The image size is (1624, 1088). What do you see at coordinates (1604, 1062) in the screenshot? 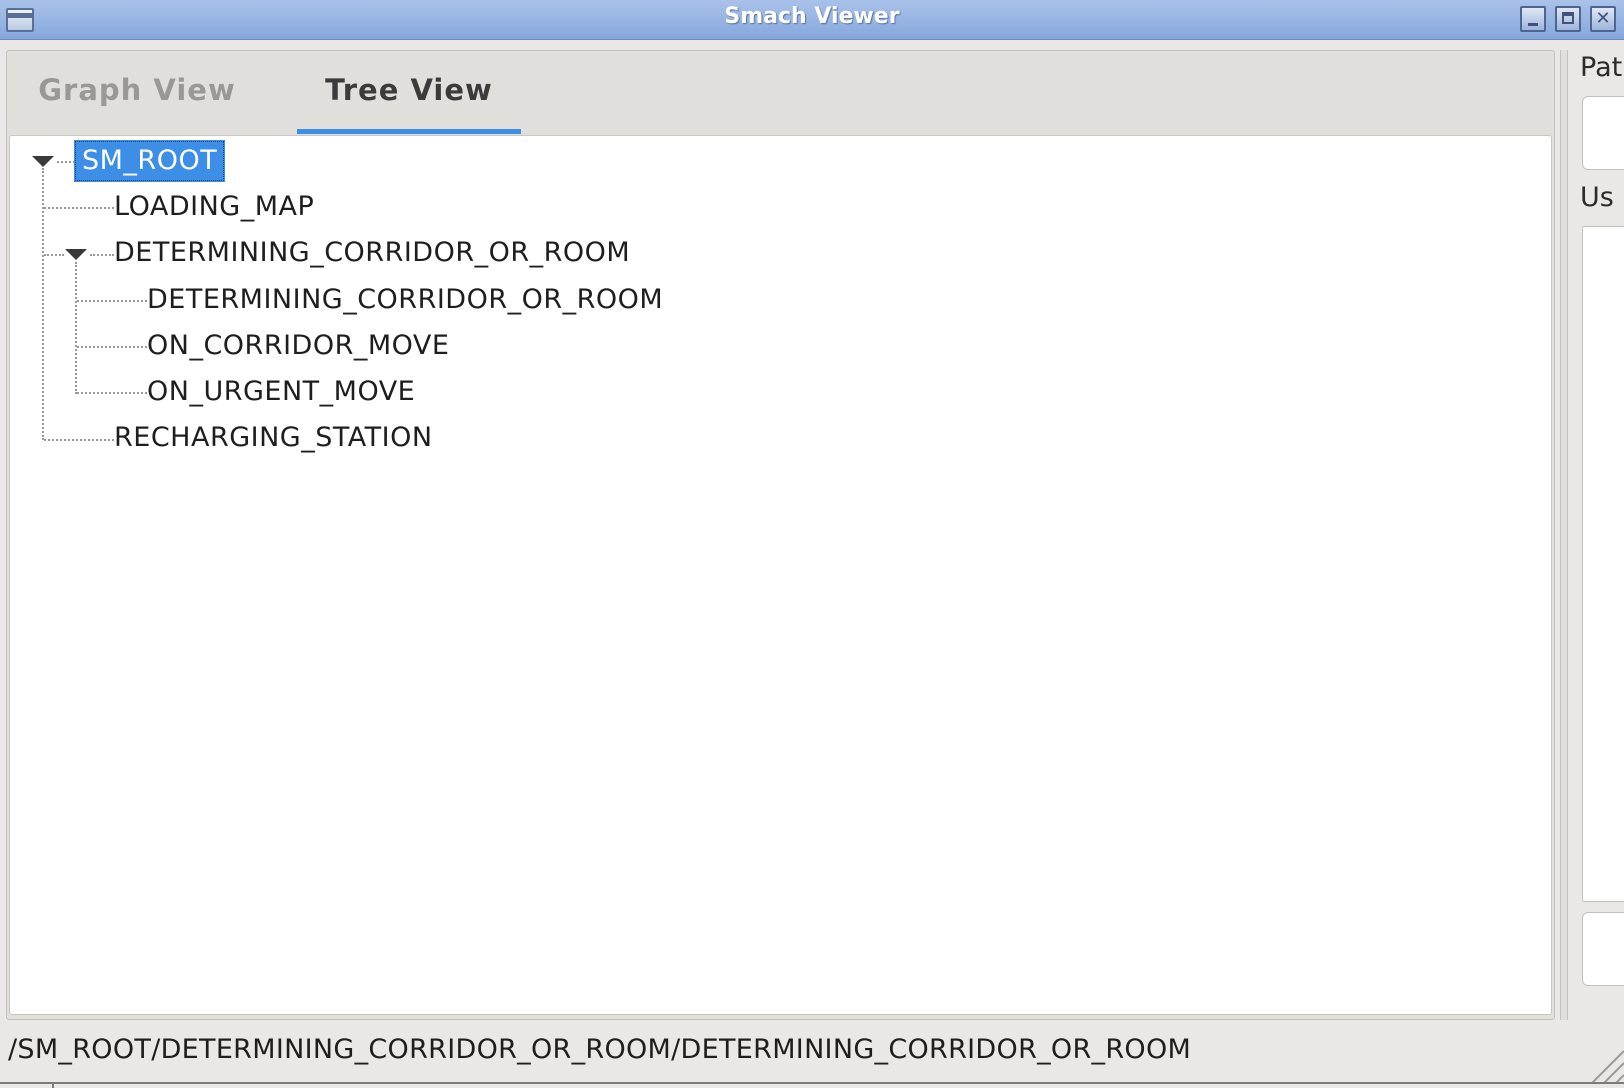
I see `resize-grip-icon` at bounding box center [1604, 1062].